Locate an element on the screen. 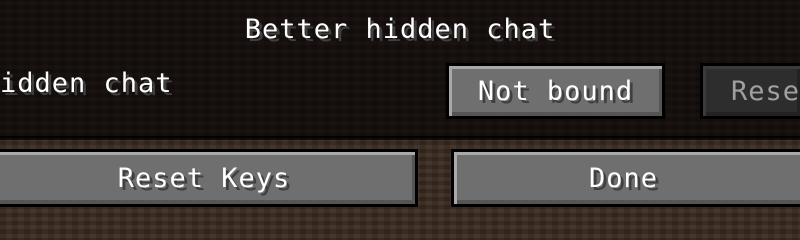 The height and width of the screenshot is (240, 800). done-button: Done is located at coordinates (625, 178).